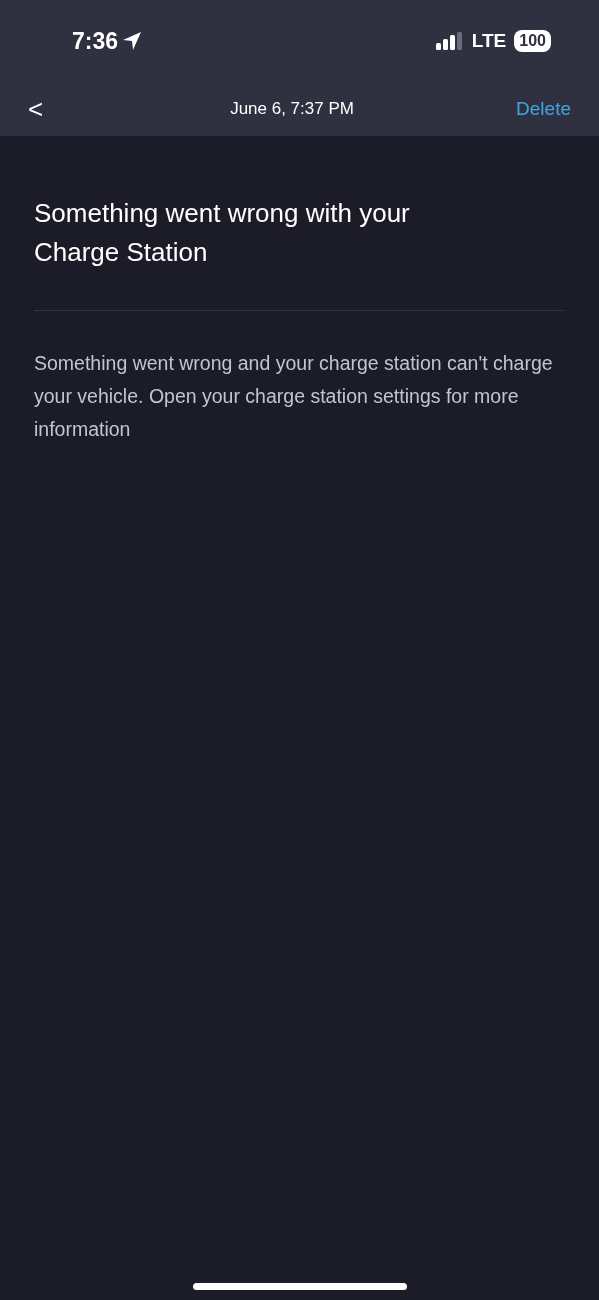 The height and width of the screenshot is (1300, 599). I want to click on nav-title: June 6, 7:37 PM, so click(292, 109).